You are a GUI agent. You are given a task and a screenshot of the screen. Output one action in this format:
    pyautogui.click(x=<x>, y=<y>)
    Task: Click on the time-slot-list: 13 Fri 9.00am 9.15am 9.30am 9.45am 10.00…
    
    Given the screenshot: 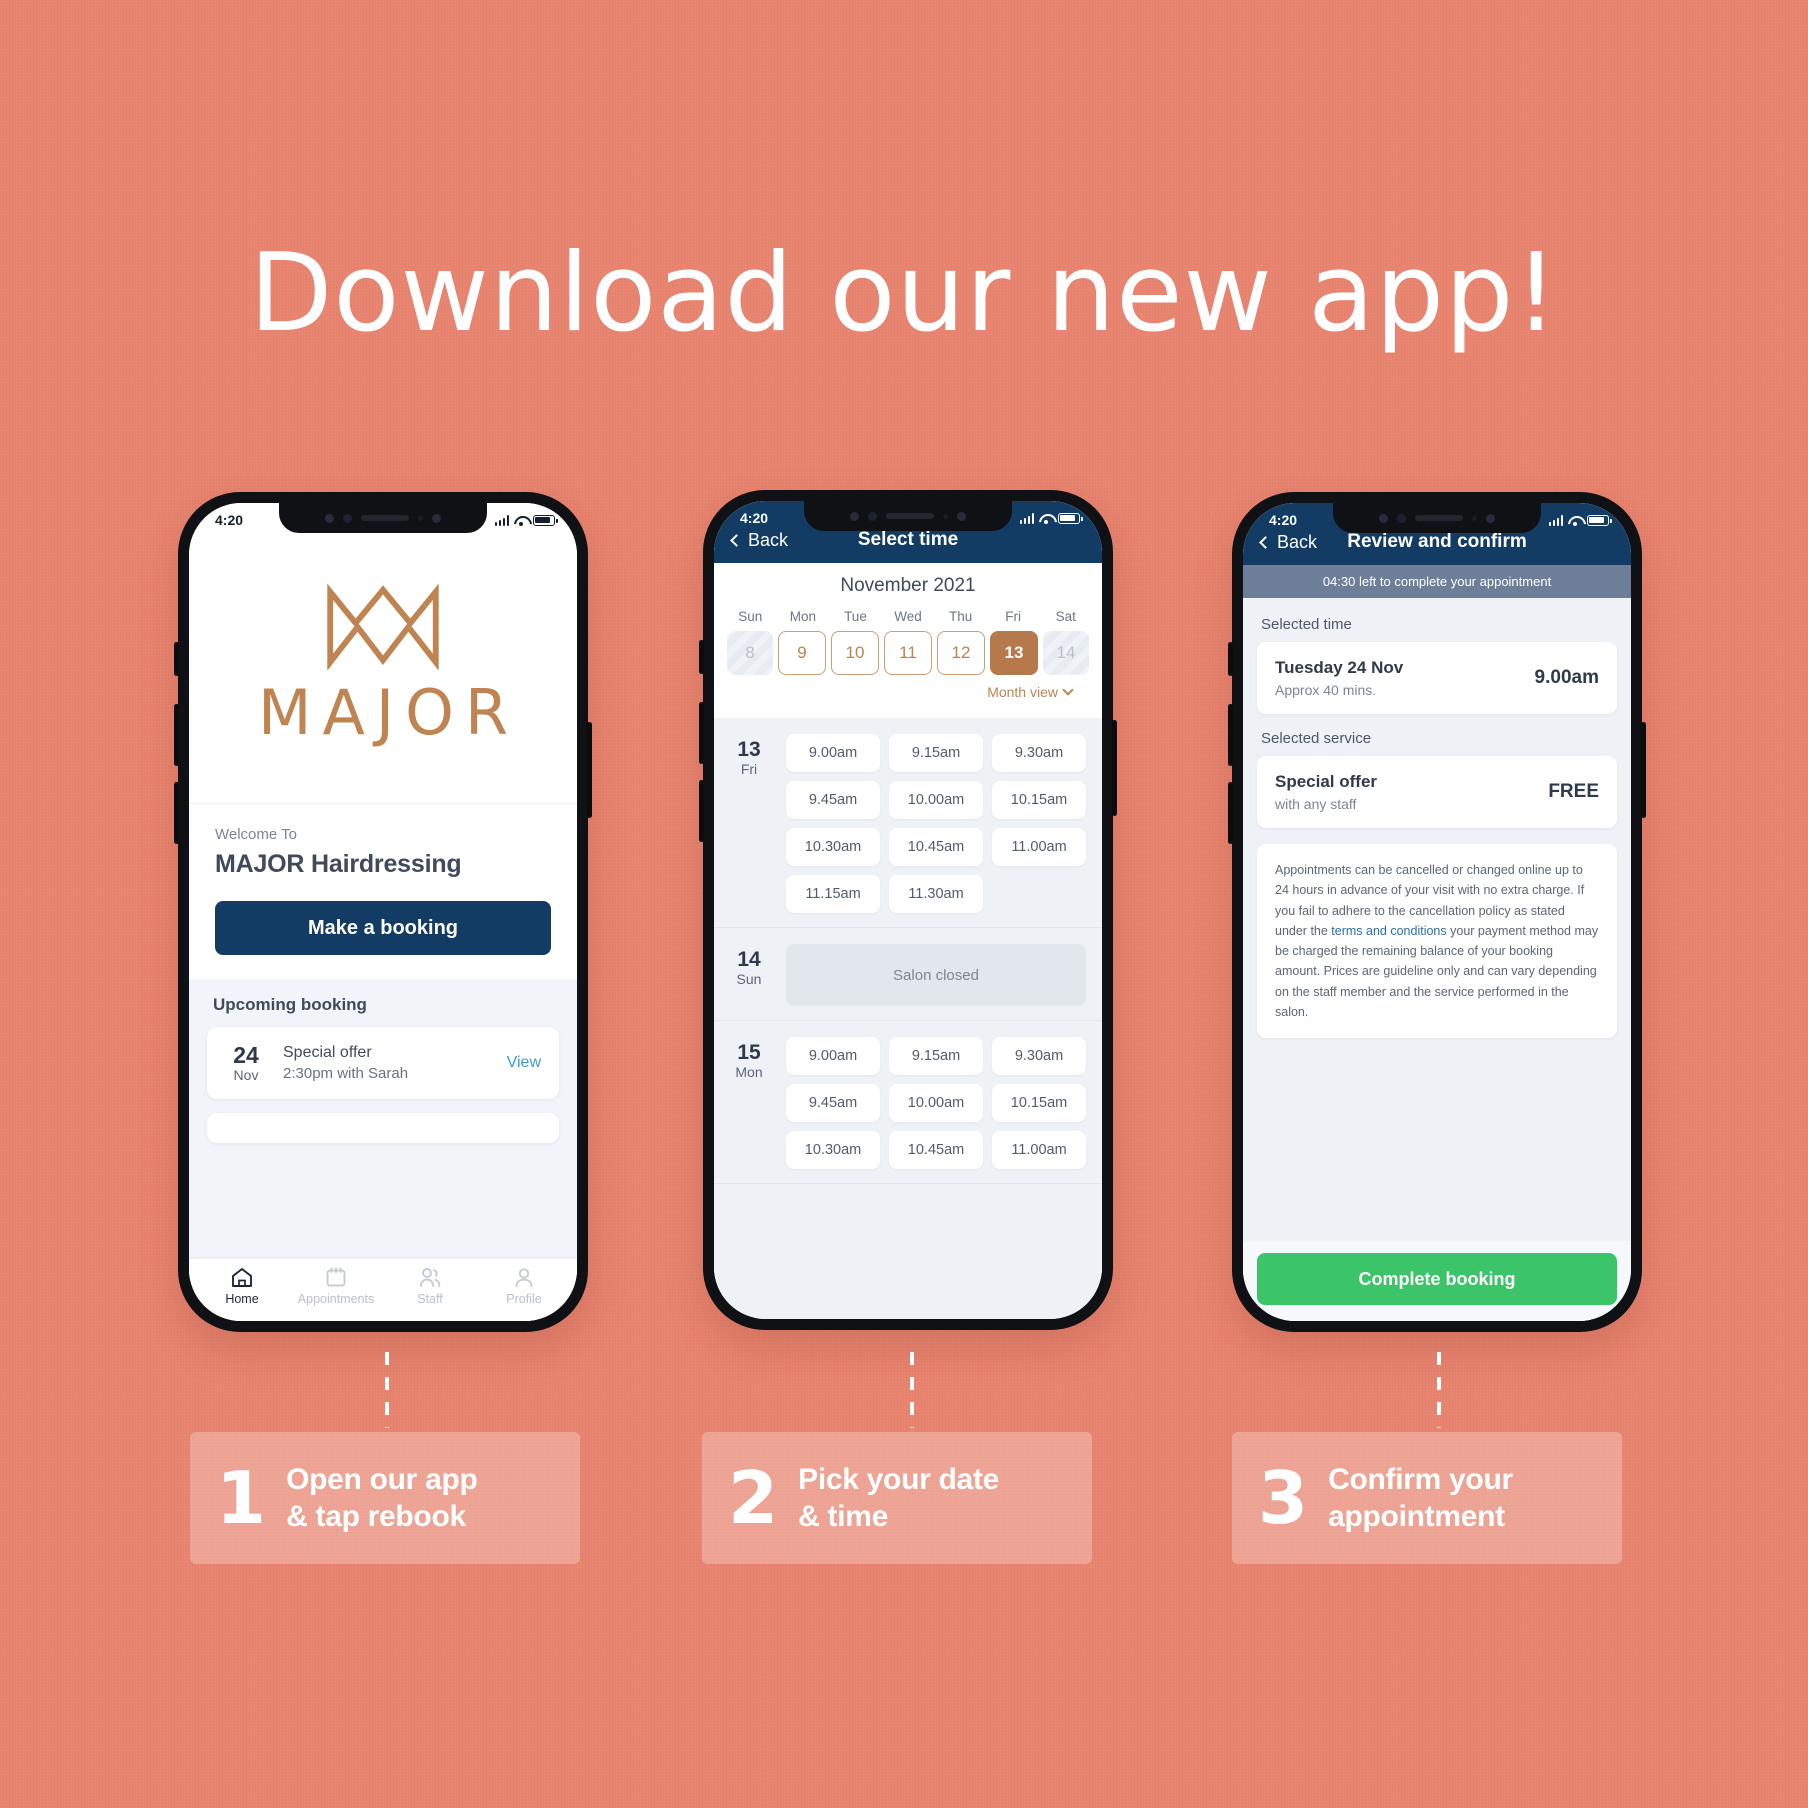 What is the action you would take?
    pyautogui.click(x=908, y=1018)
    